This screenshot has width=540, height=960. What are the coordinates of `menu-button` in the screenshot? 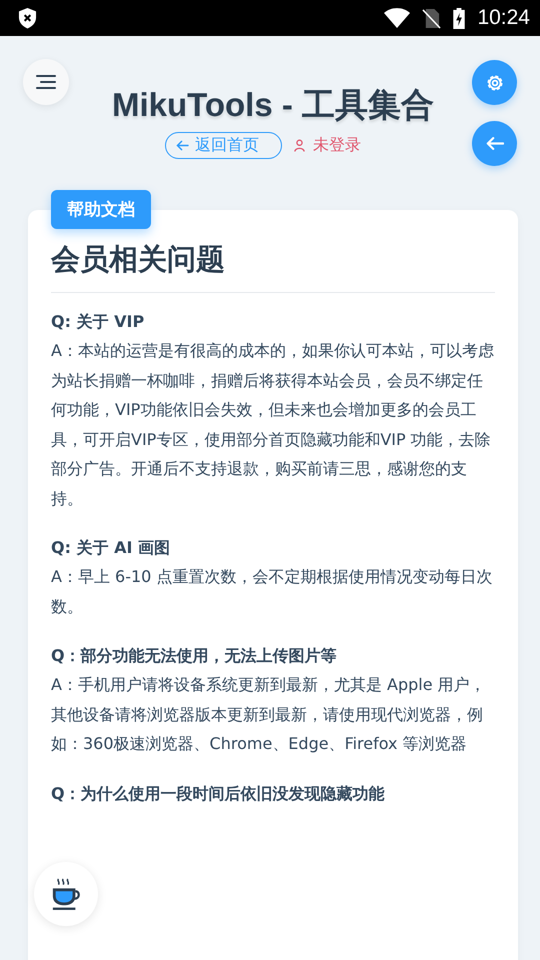 It's located at (46, 82).